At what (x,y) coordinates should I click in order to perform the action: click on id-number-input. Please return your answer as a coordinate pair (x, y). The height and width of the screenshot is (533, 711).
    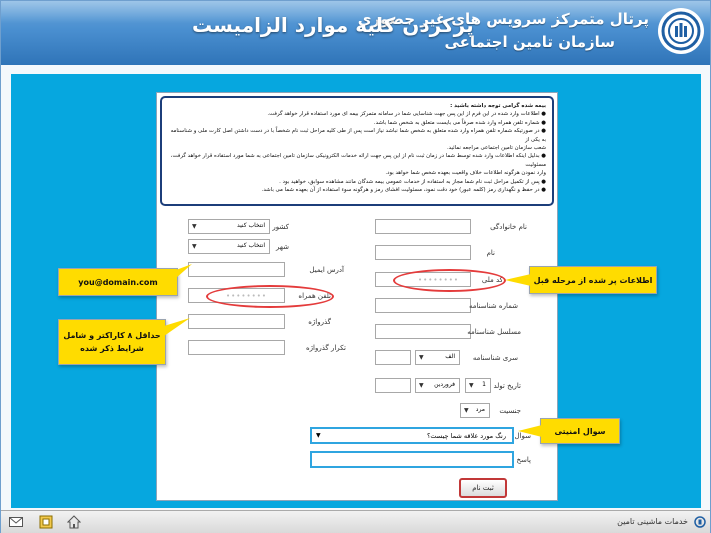
    Looking at the image, I should click on (423, 305).